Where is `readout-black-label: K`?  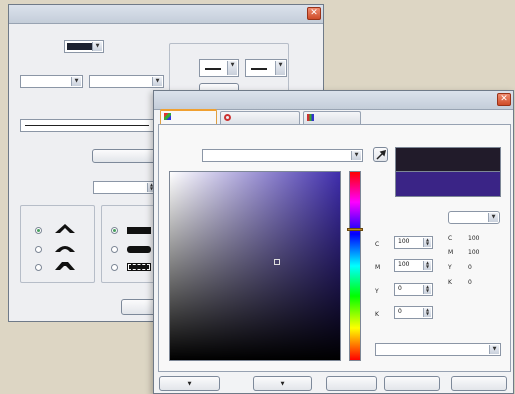 readout-black-label: K is located at coordinates (450, 282).